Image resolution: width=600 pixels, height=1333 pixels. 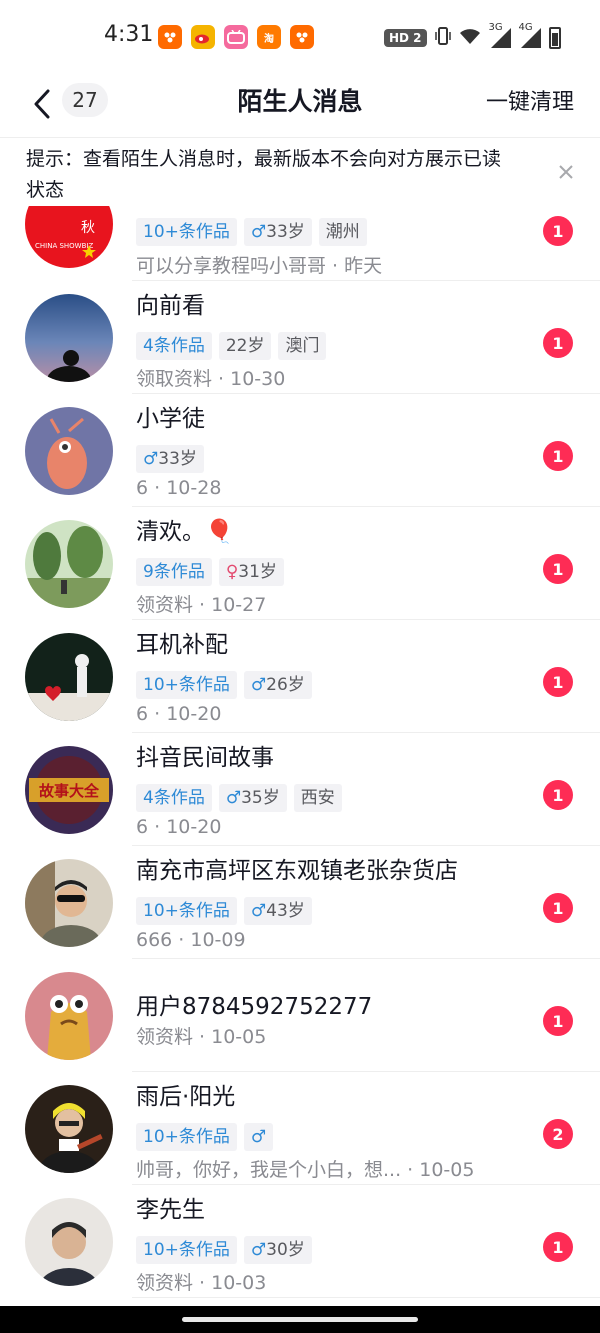 What do you see at coordinates (442, 38) in the screenshot?
I see `vibrate-icon` at bounding box center [442, 38].